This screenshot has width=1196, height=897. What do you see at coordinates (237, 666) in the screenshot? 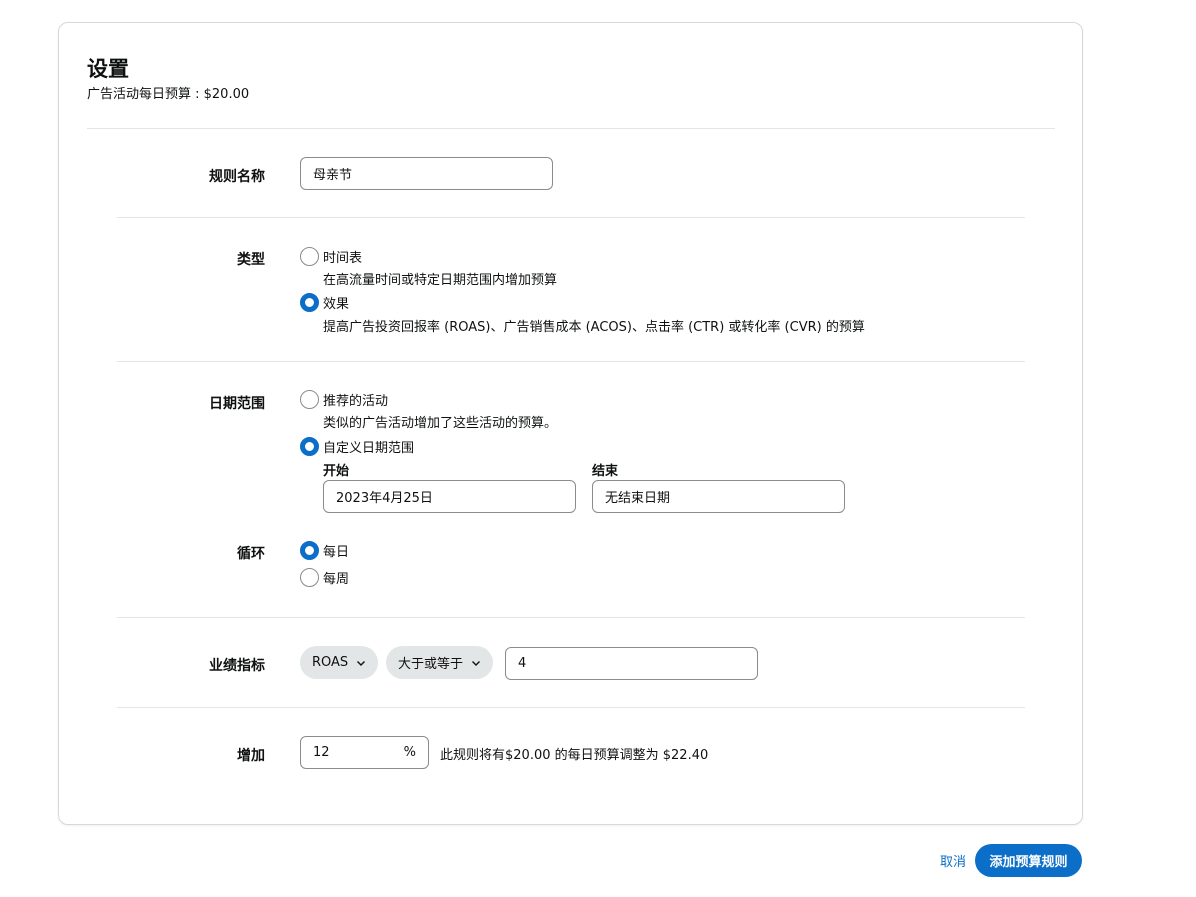
I see `metric-label: 业绩指标` at bounding box center [237, 666].